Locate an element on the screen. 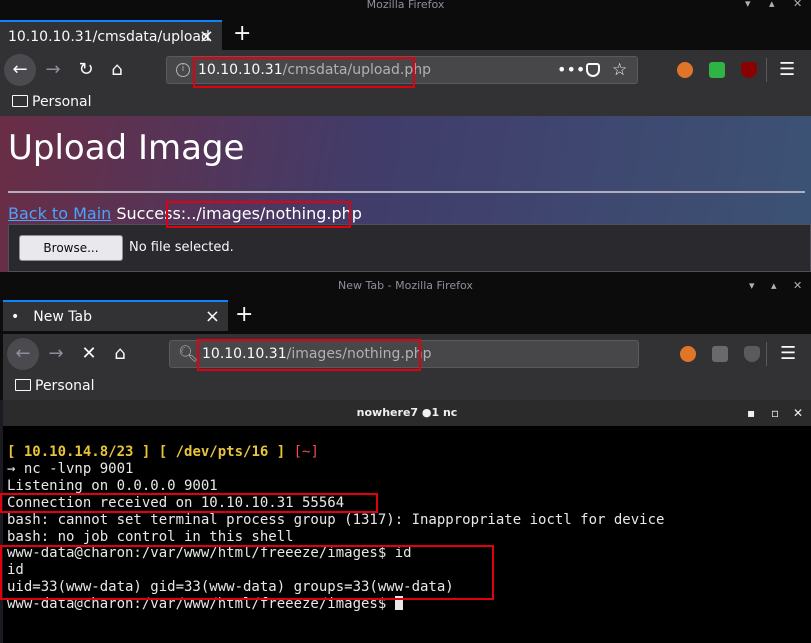  terminal-line-connection: Connection received on 10.10.10.31 55564 is located at coordinates (176, 502).